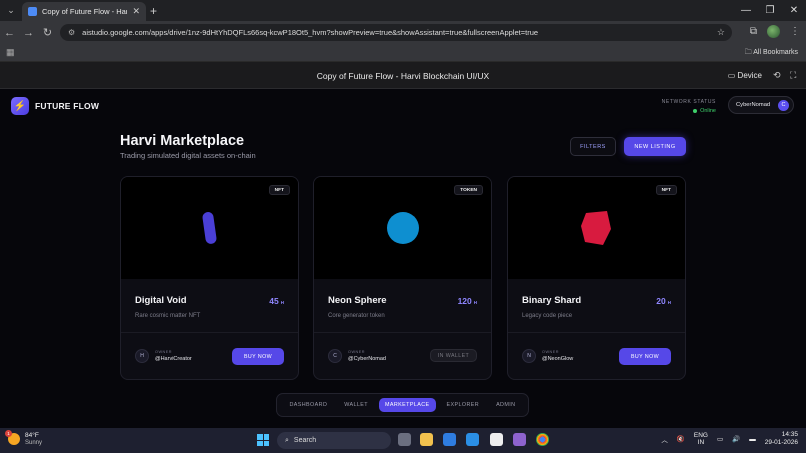 Image resolution: width=806 pixels, height=453 pixels. What do you see at coordinates (168, 316) in the screenshot?
I see `asset-description: Rare cosmic matter NFT` at bounding box center [168, 316].